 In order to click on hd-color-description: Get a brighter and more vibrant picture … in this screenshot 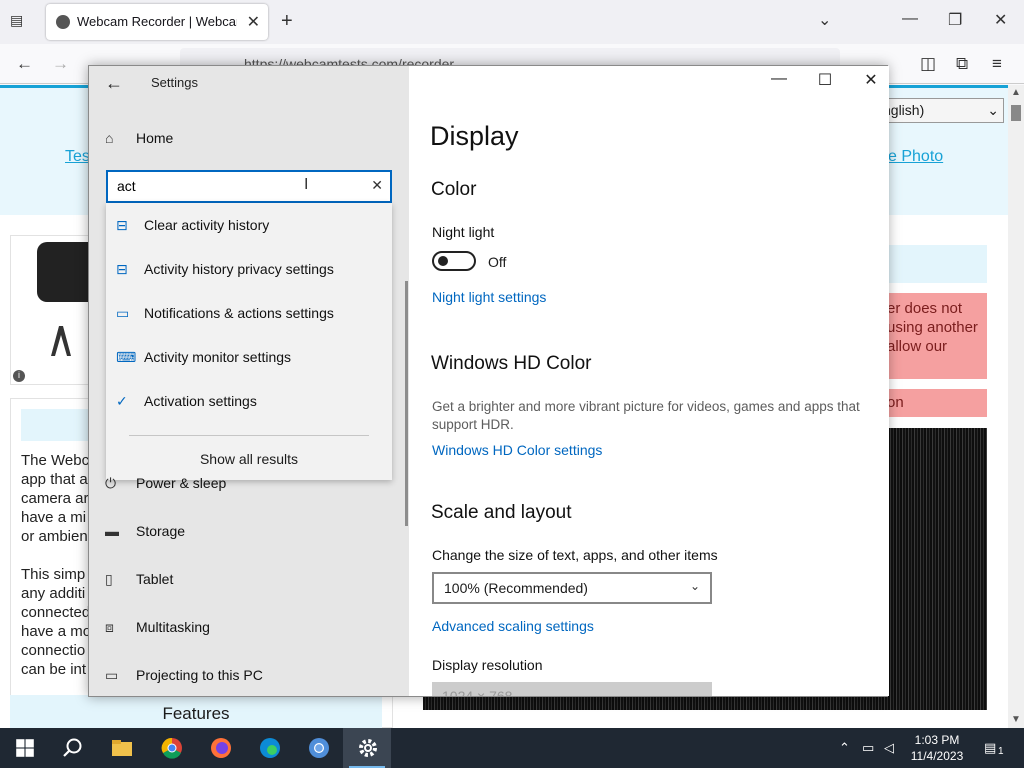, I will do `click(646, 415)`.